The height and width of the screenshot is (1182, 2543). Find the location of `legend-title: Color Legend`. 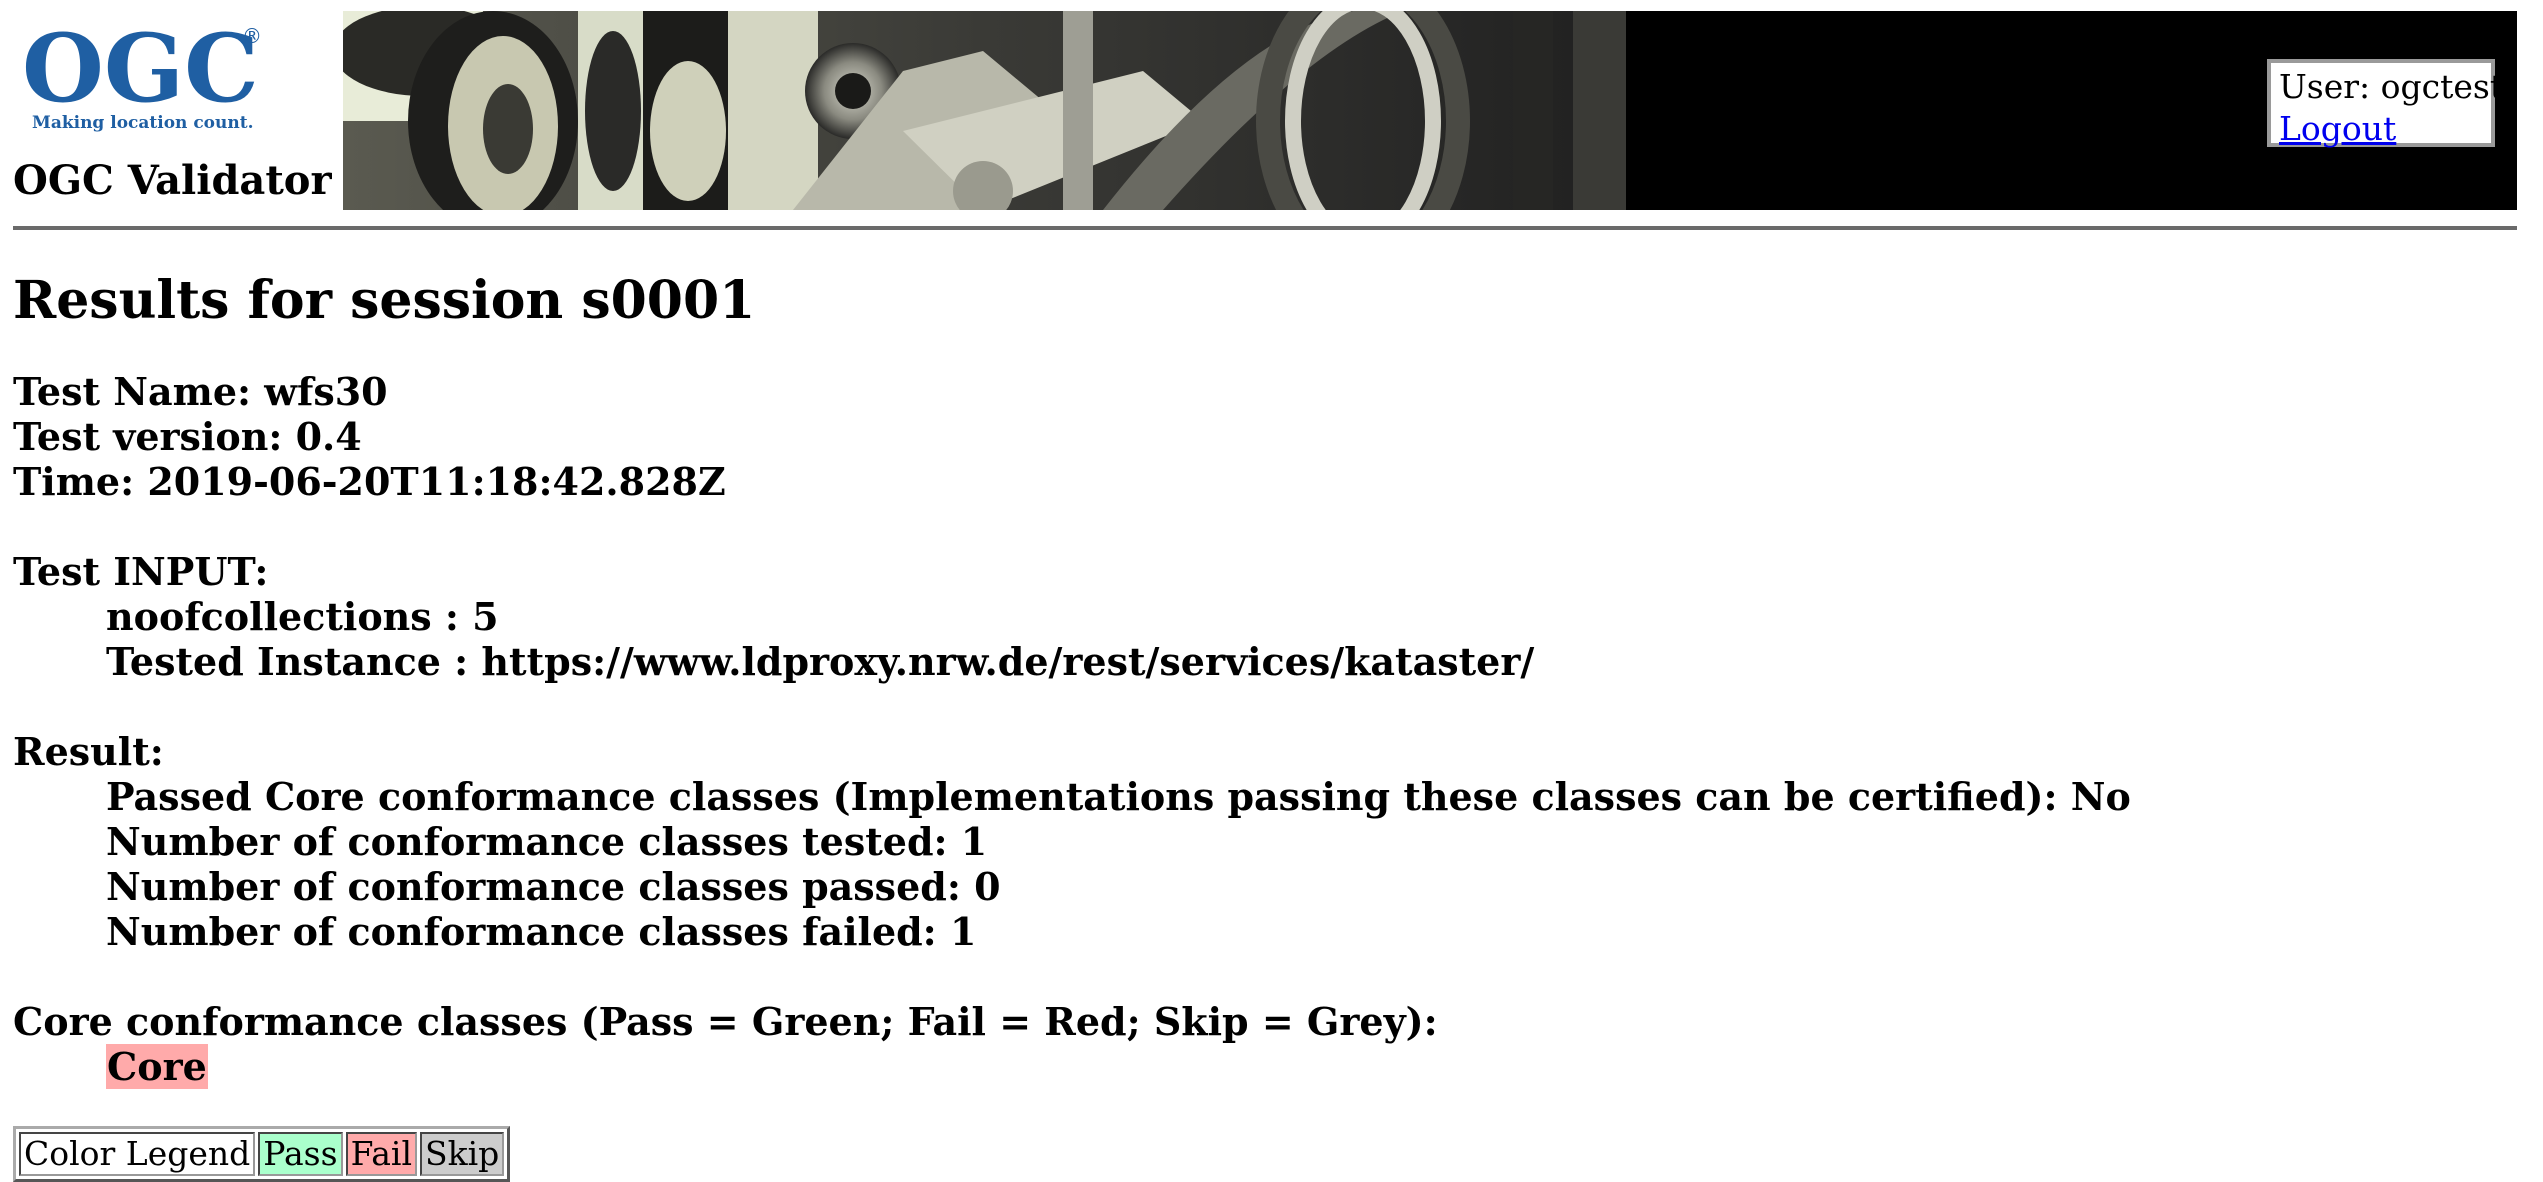

legend-title: Color Legend is located at coordinates (137, 1154).